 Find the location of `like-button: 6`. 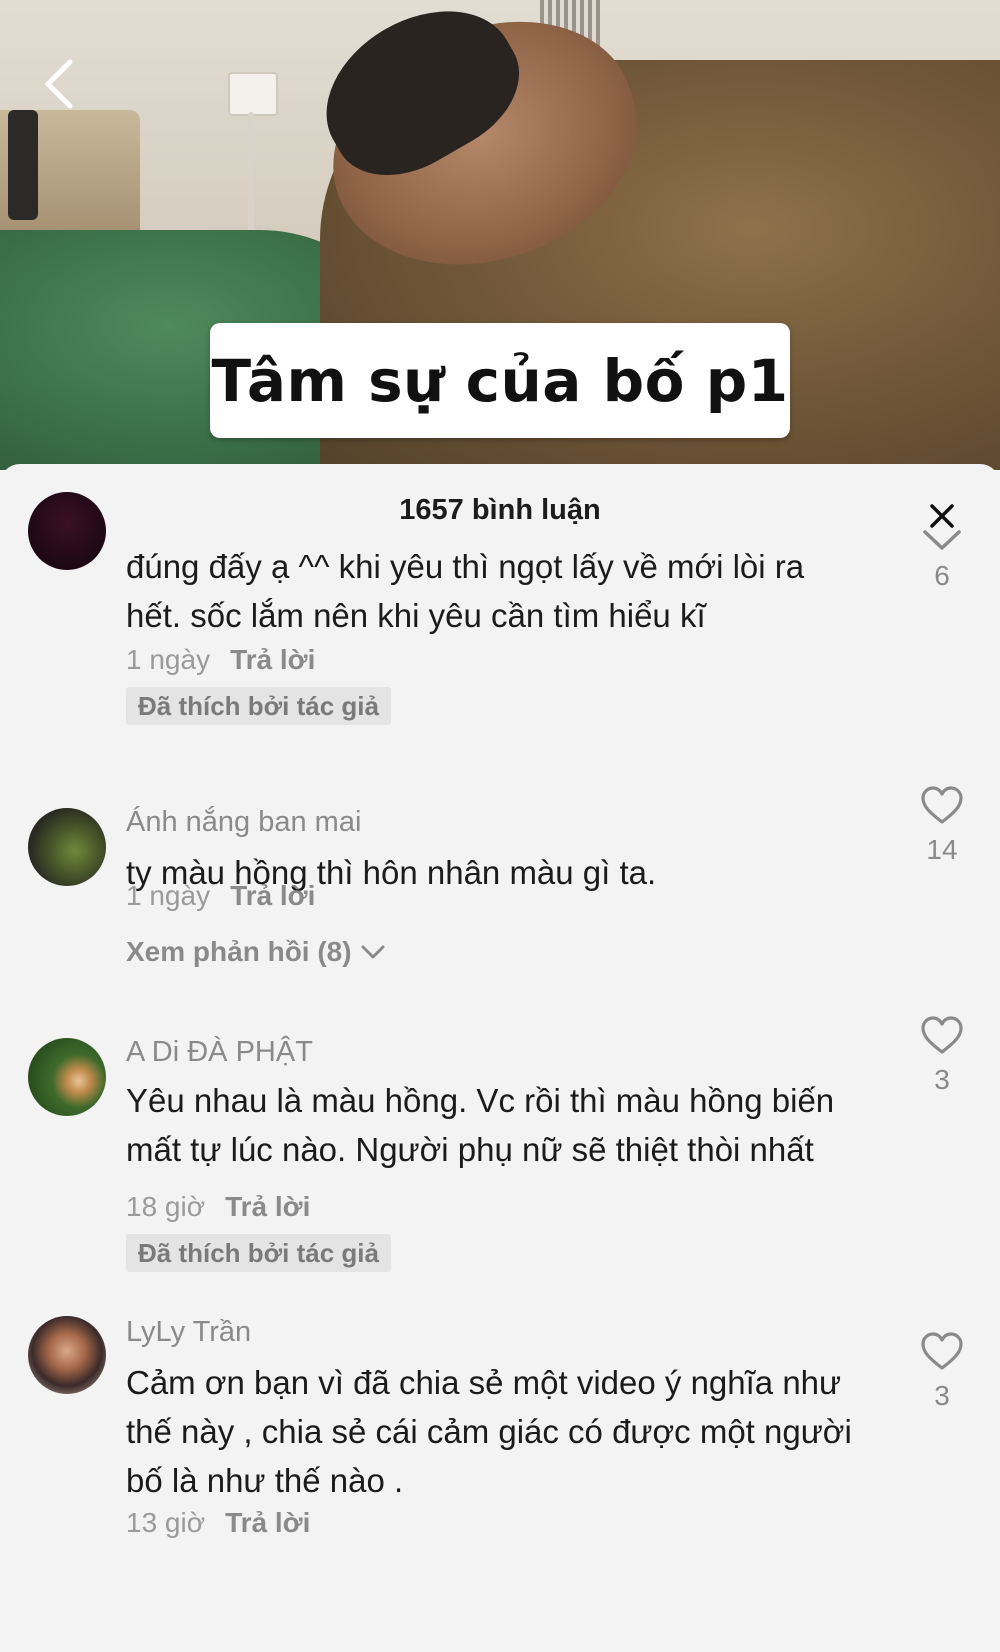

like-button: 6 is located at coordinates (942, 559).